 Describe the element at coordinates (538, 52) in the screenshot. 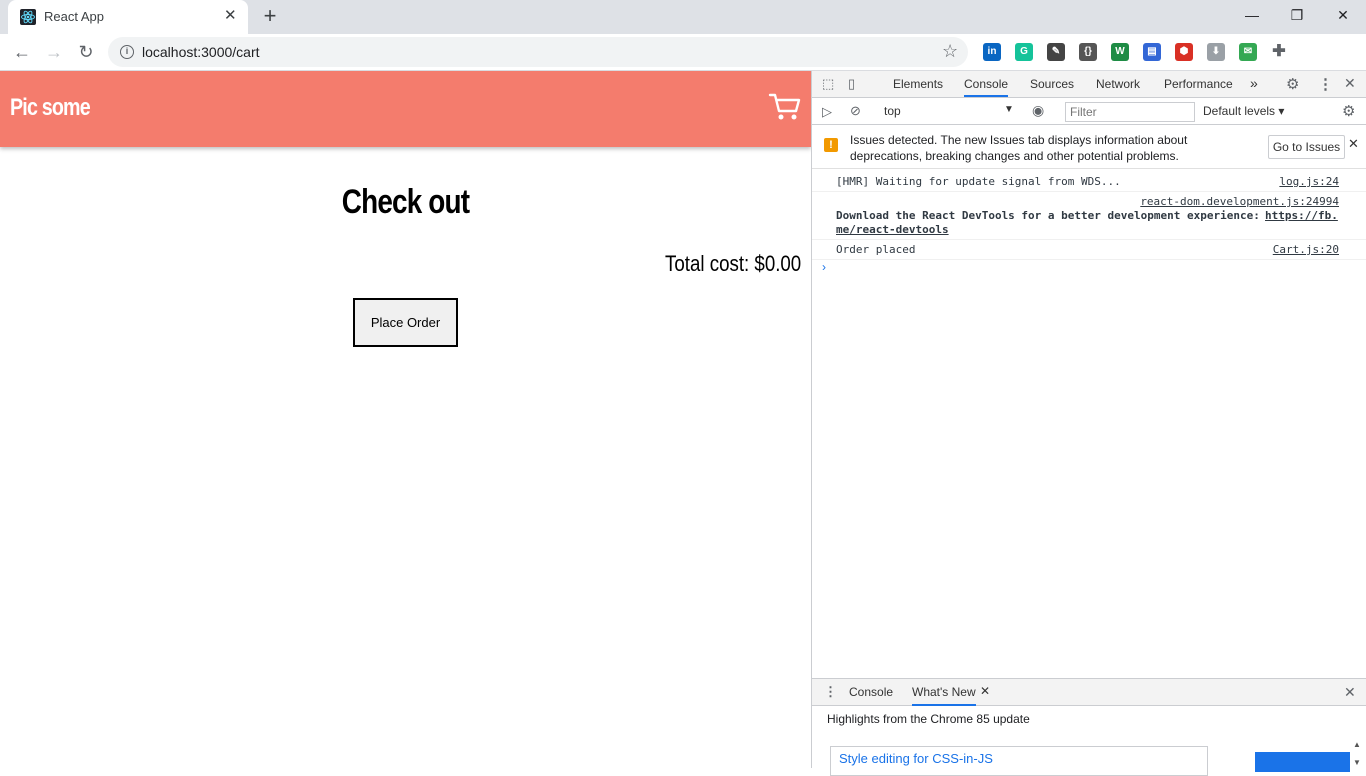

I see `address-bar: i localhost:3000/cart ☆` at that location.